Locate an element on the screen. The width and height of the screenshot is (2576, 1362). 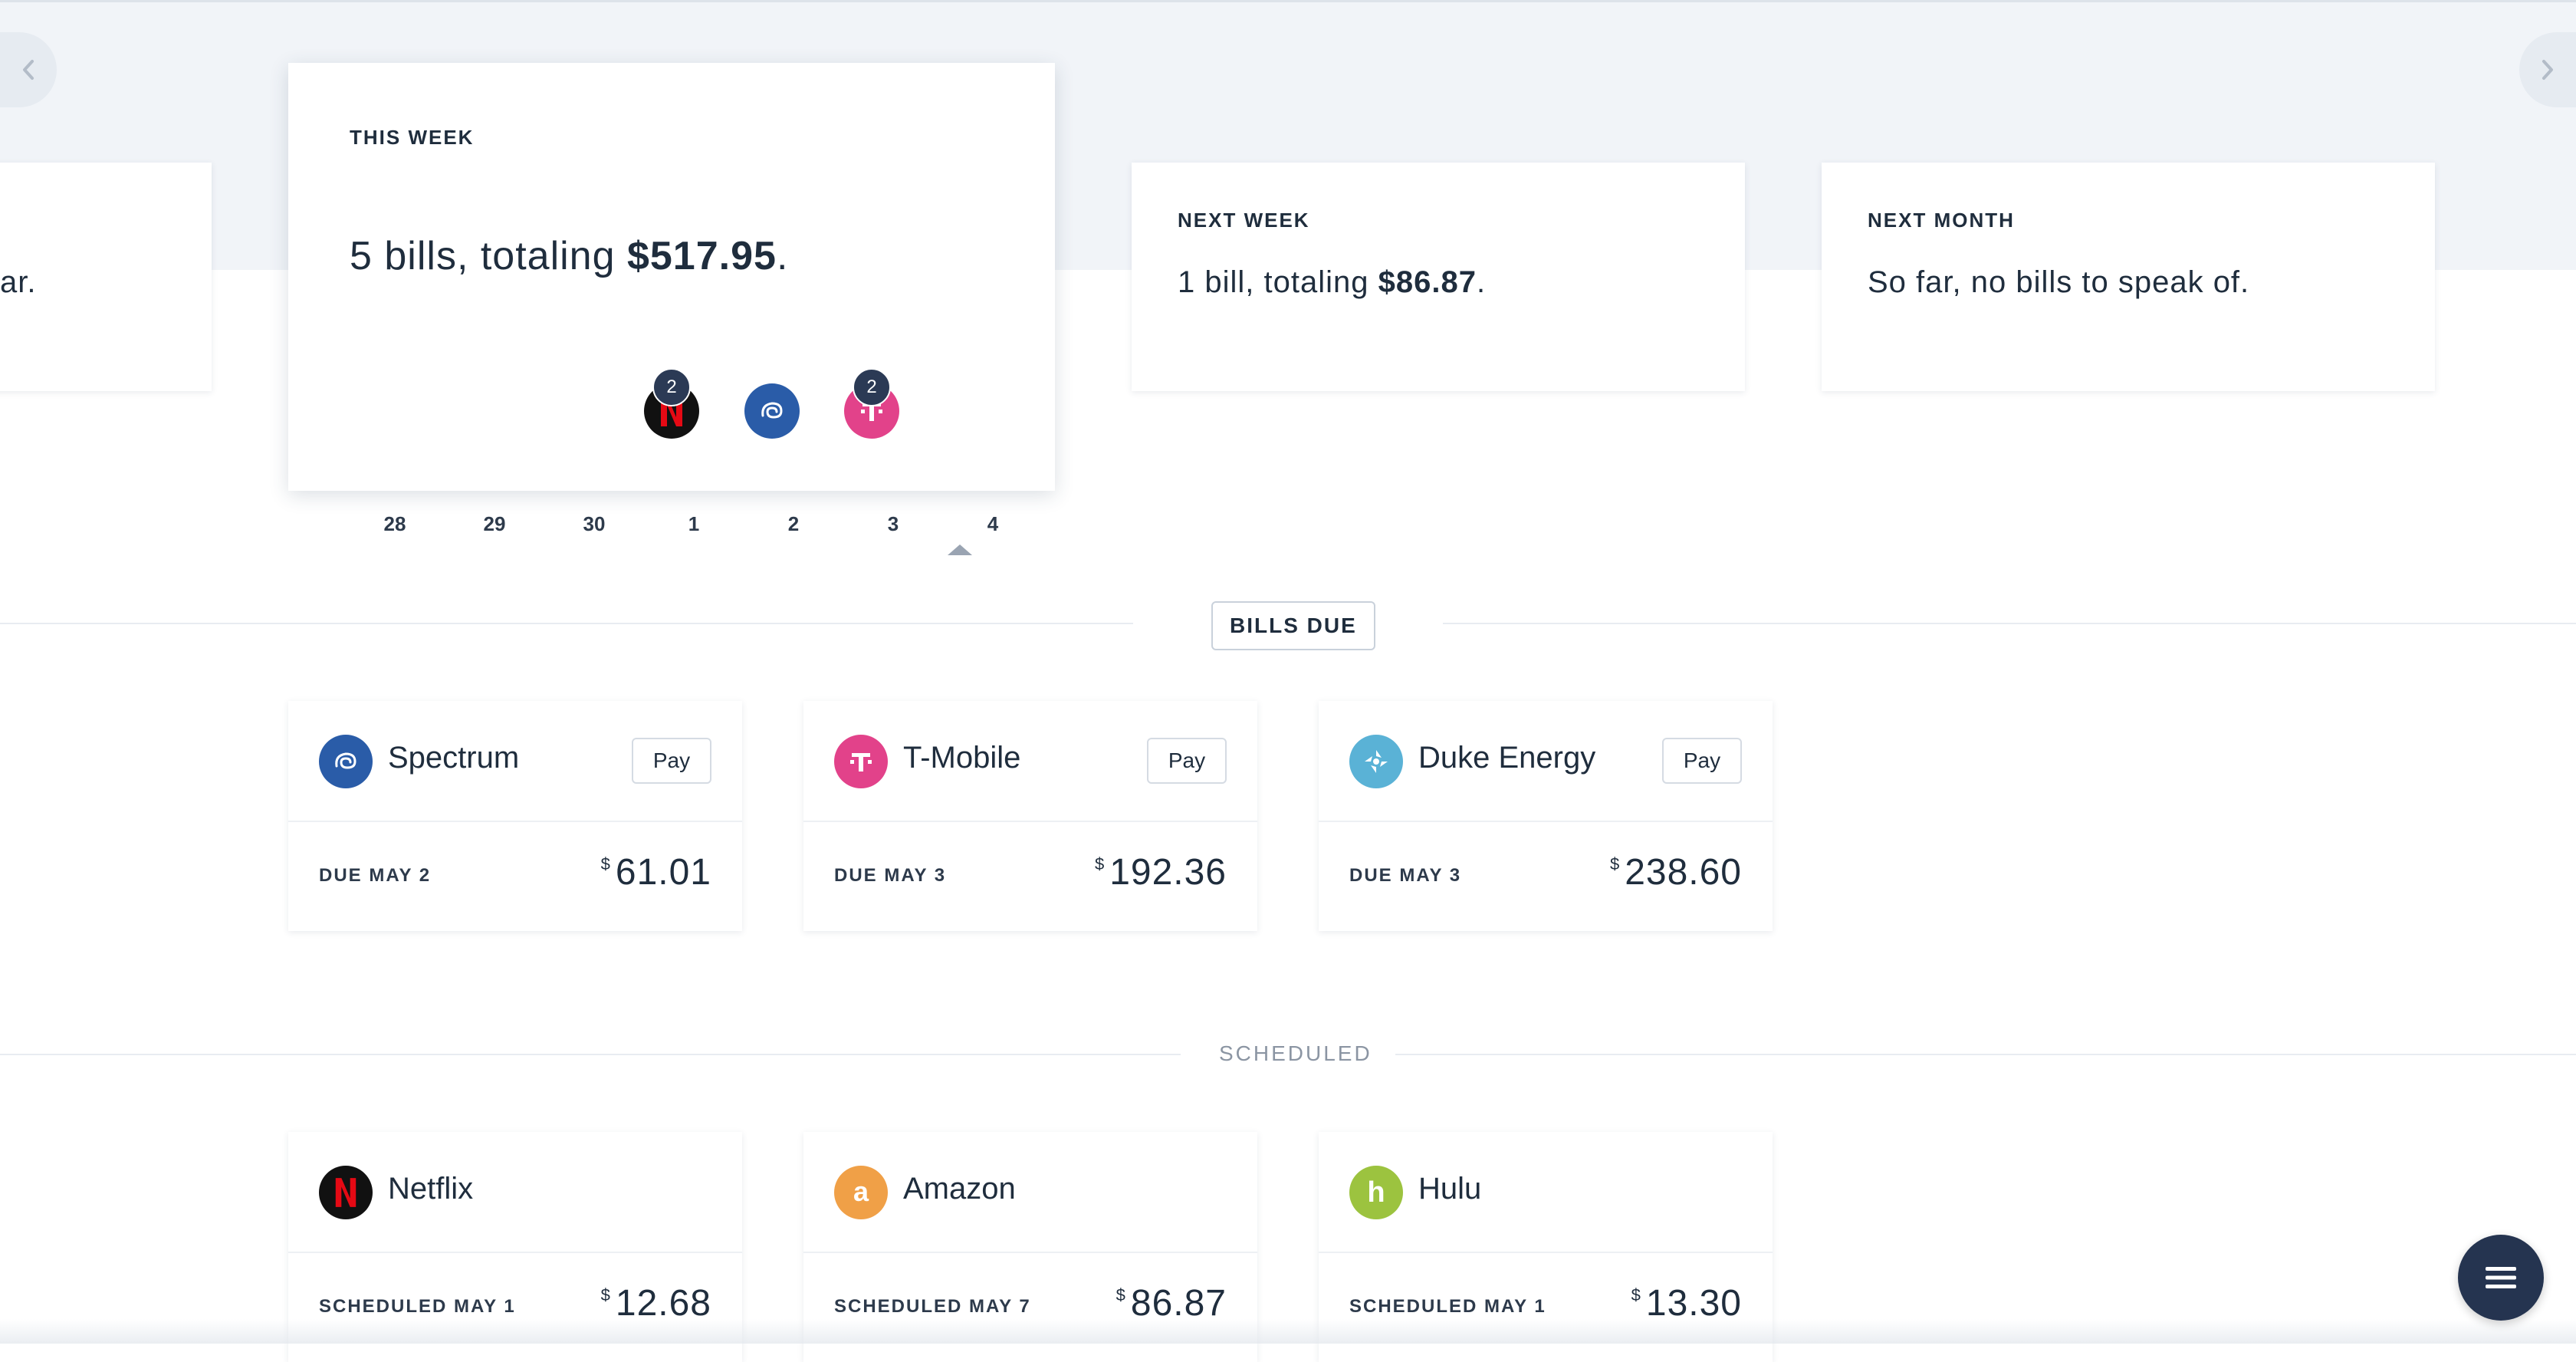
bill-amount: $86.87 is located at coordinates (1171, 1303).